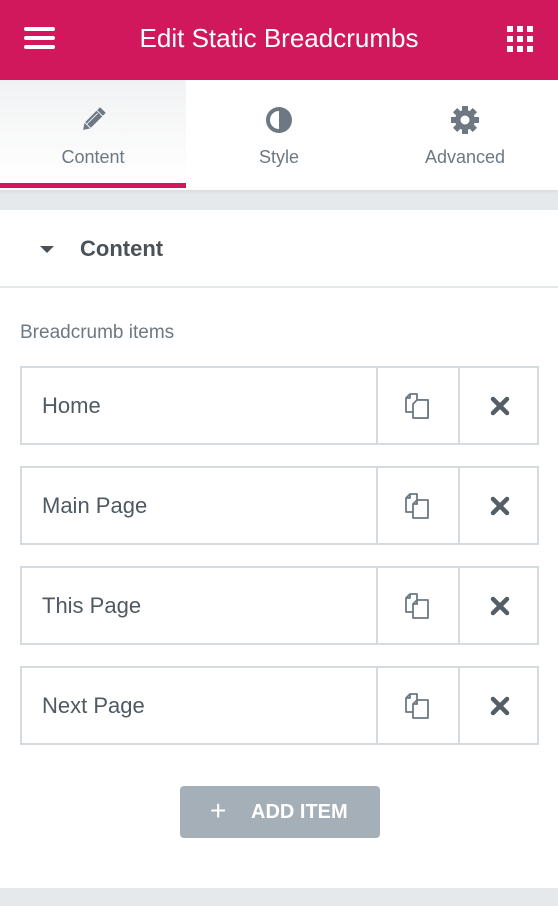 This screenshot has width=558, height=906. What do you see at coordinates (97, 332) in the screenshot?
I see `repeater-label: Breadcrumb items` at bounding box center [97, 332].